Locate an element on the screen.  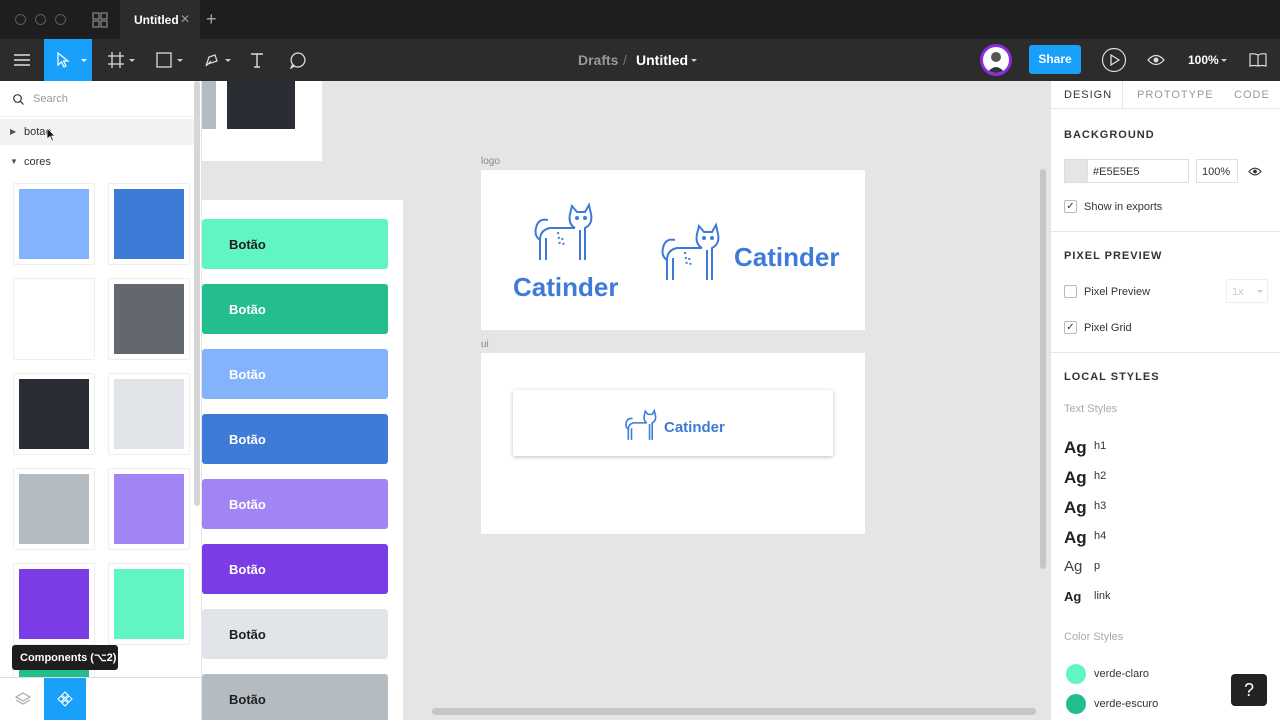
text-style-link: link is located at coordinates (1102, 596).